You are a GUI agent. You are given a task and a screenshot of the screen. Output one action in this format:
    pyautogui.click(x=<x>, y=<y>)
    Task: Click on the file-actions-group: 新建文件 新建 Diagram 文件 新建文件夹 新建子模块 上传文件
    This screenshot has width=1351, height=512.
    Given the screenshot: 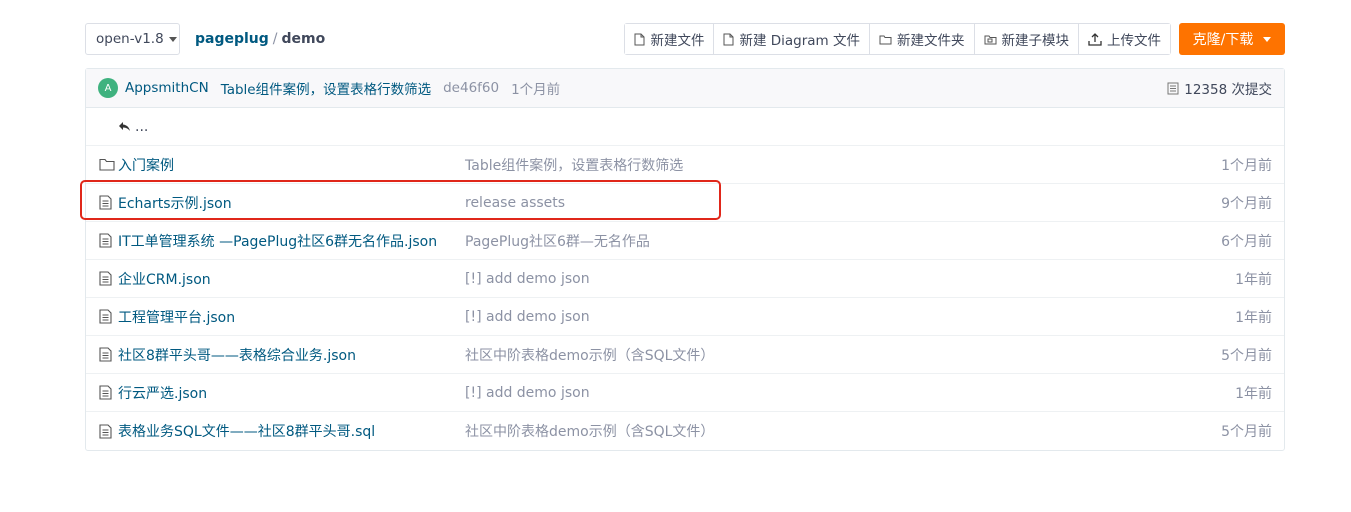 What is the action you would take?
    pyautogui.click(x=897, y=39)
    